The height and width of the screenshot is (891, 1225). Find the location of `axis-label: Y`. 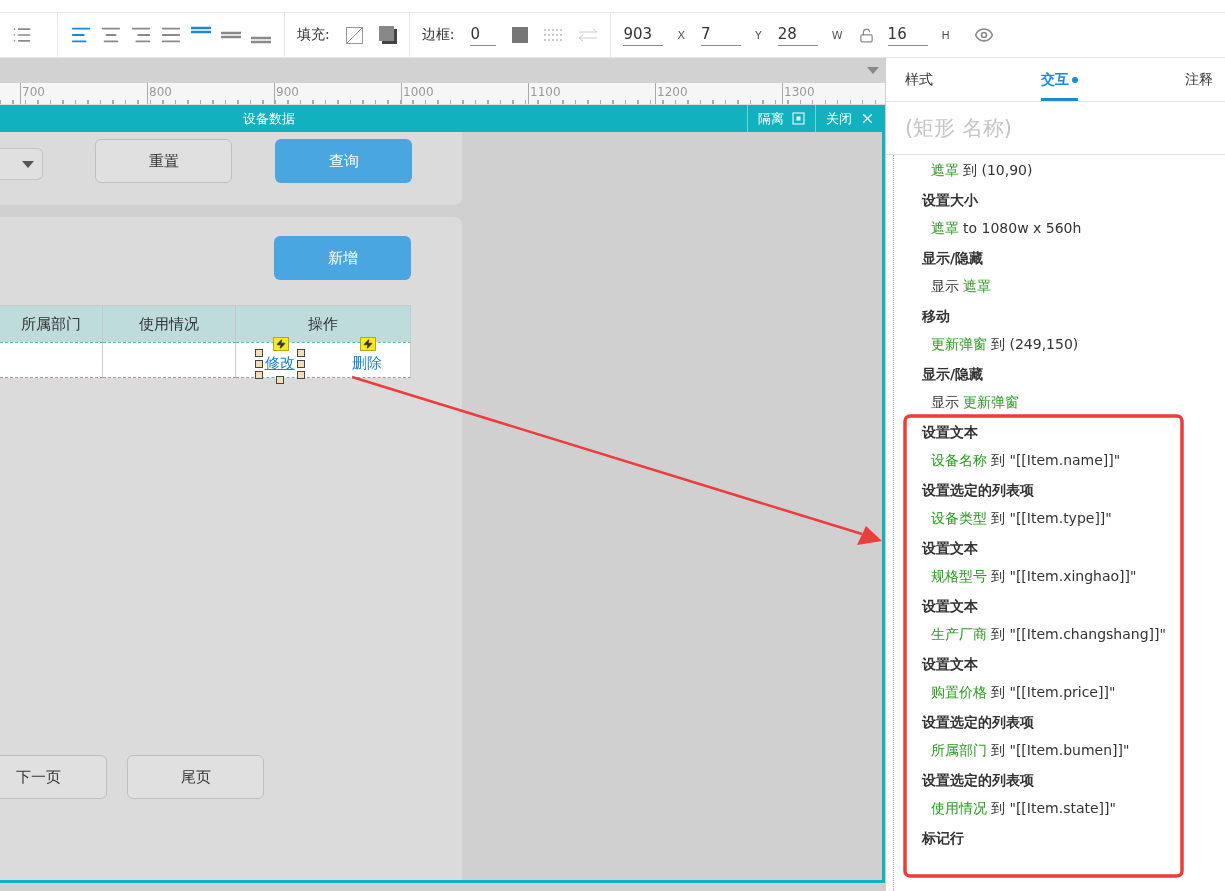

axis-label: Y is located at coordinates (758, 35).